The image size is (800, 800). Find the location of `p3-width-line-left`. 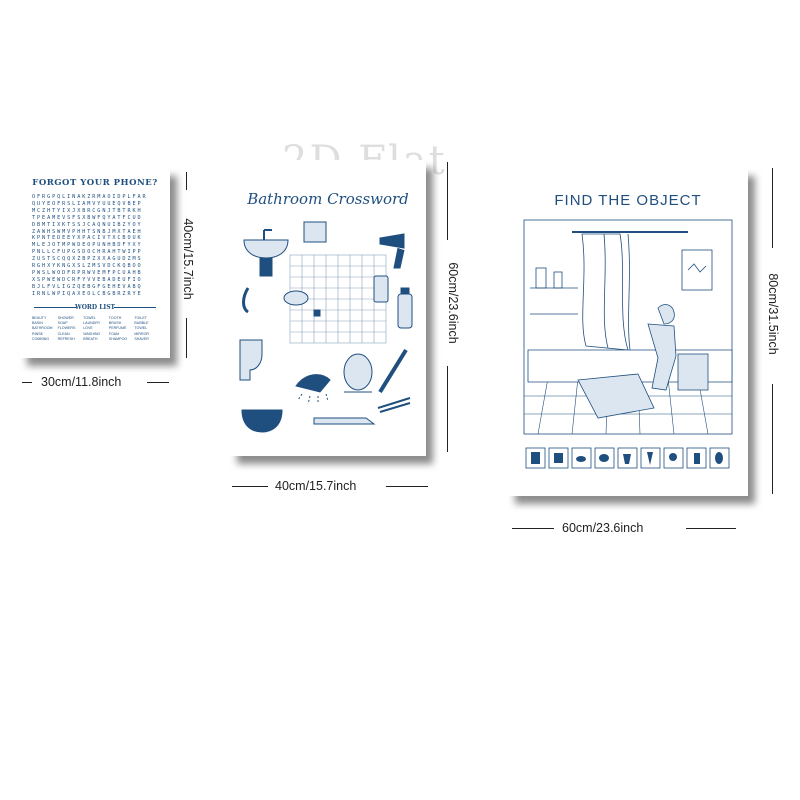

p3-width-line-left is located at coordinates (533, 528).